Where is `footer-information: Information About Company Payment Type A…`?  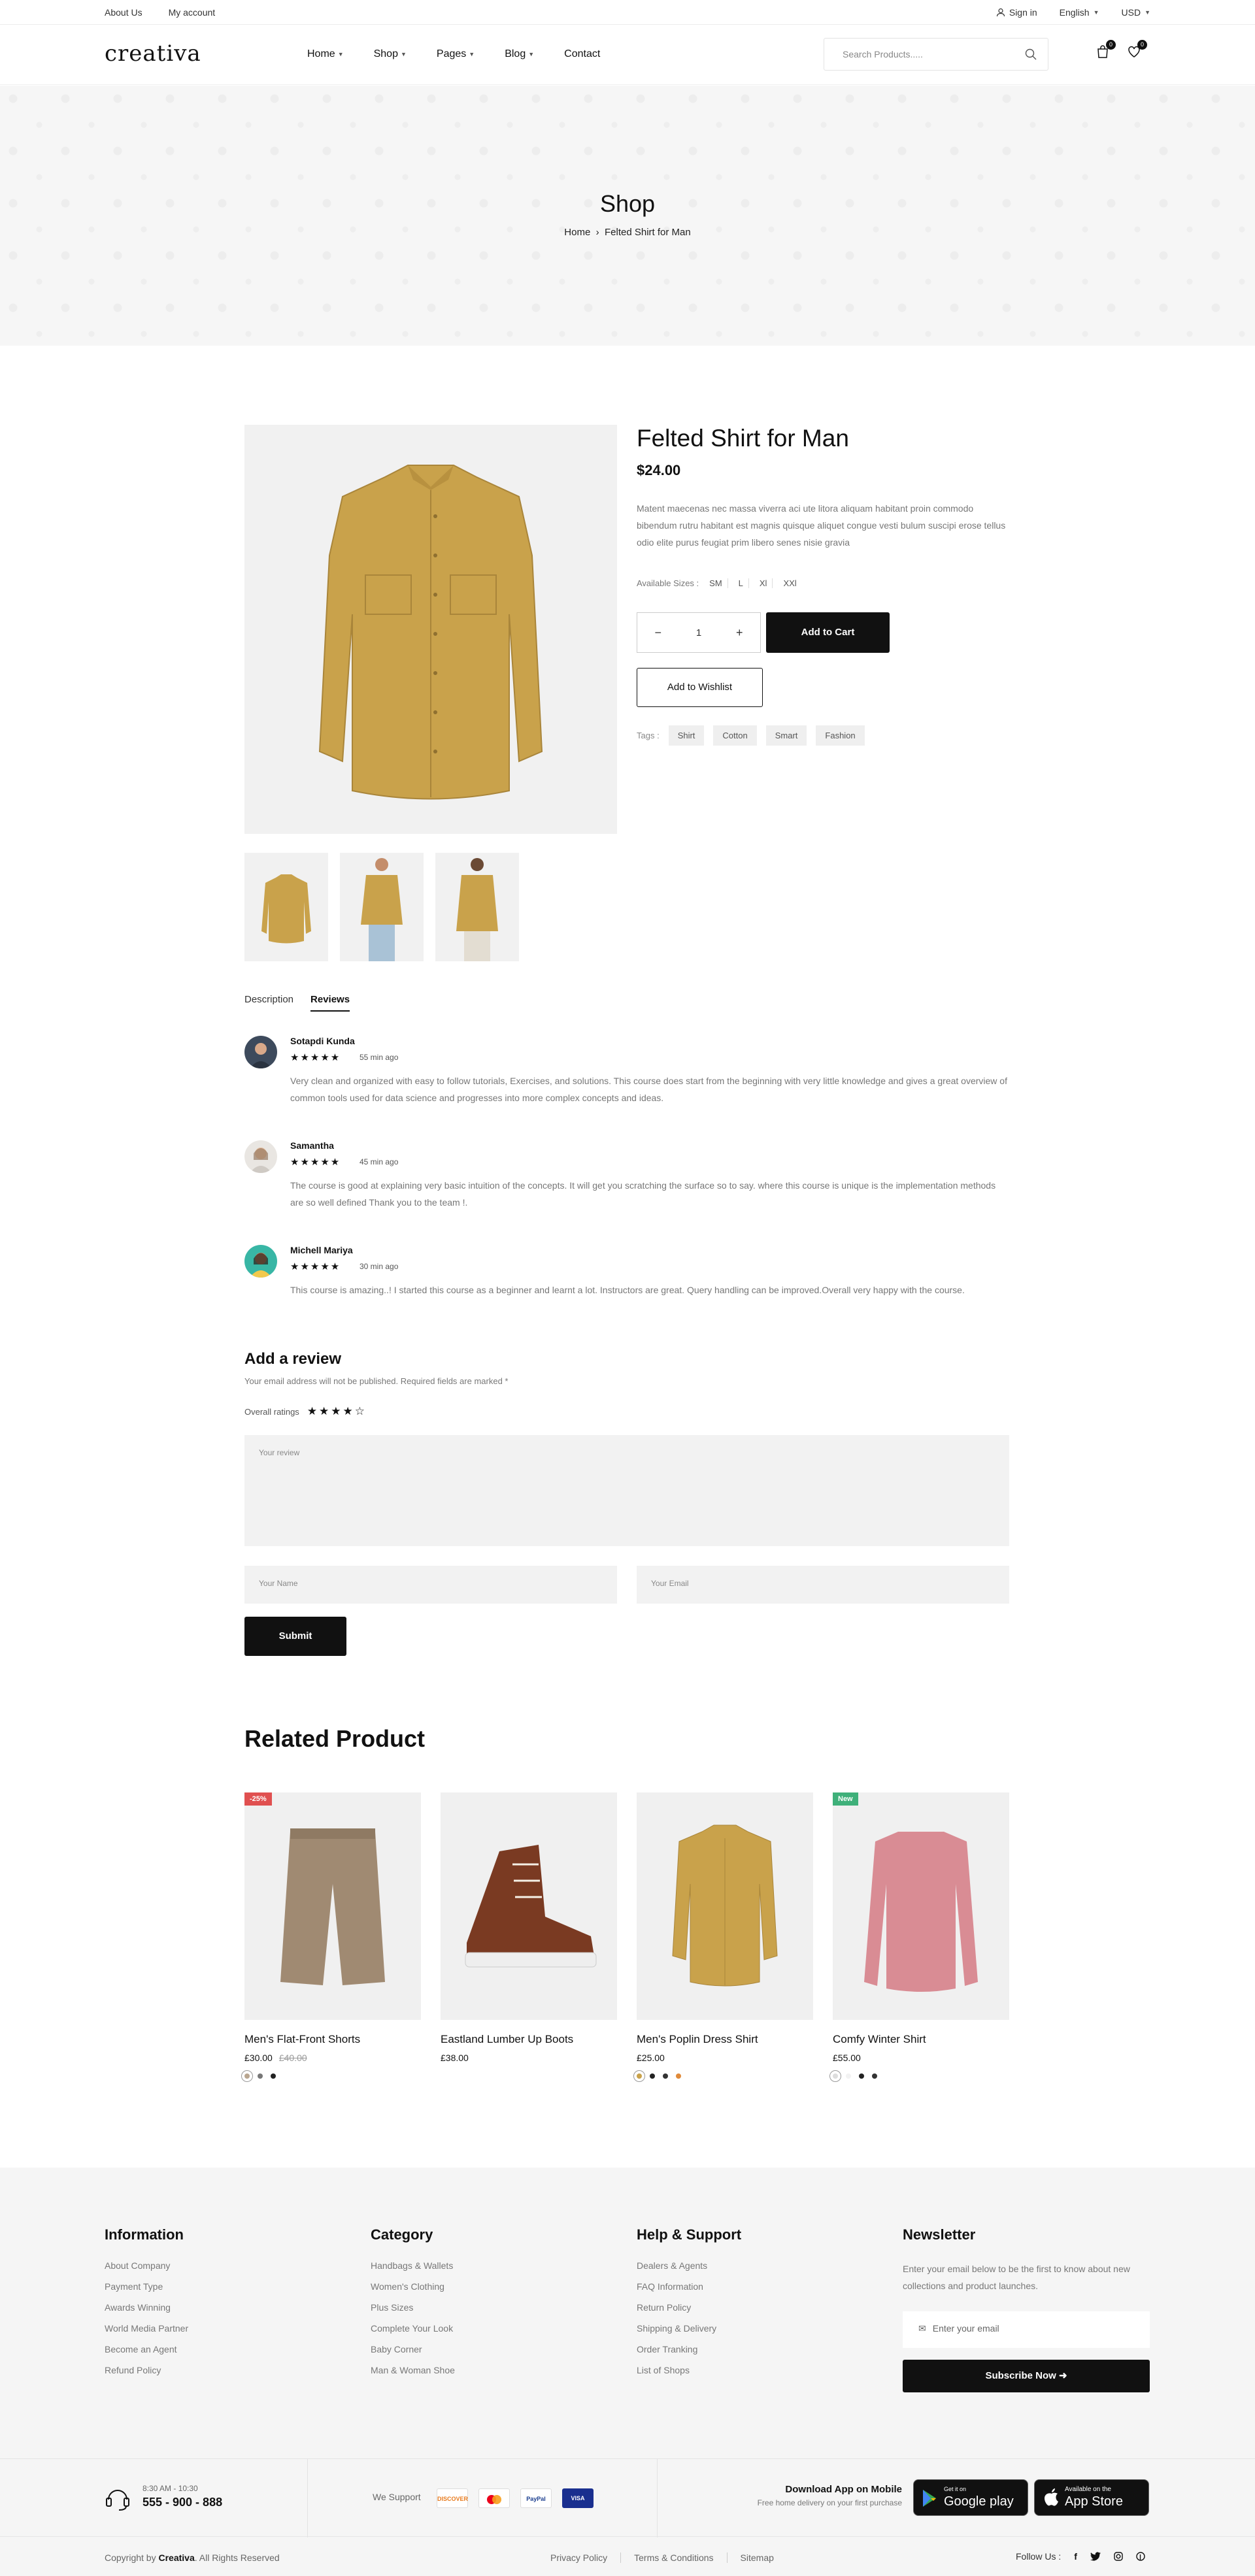 footer-information: Information About Company Payment Type A… is located at coordinates (212, 2306).